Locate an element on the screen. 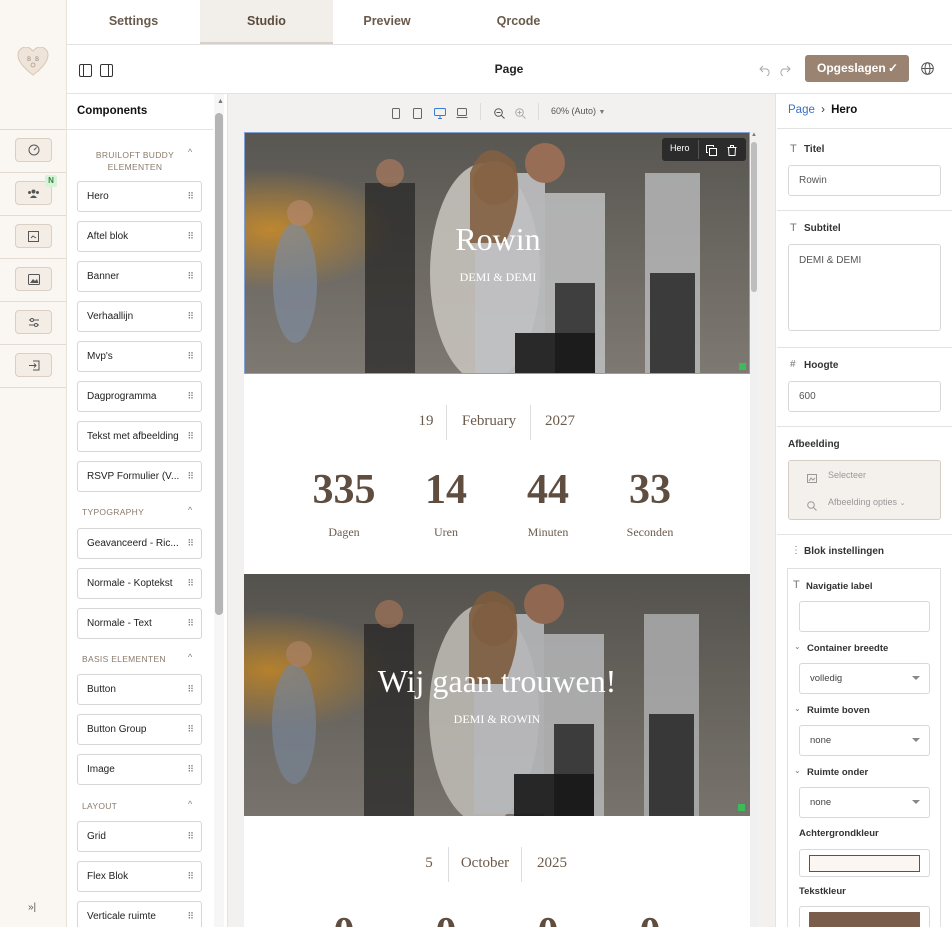 The width and height of the screenshot is (952, 927). save-button: Opgeslagen ✓ is located at coordinates (857, 68).